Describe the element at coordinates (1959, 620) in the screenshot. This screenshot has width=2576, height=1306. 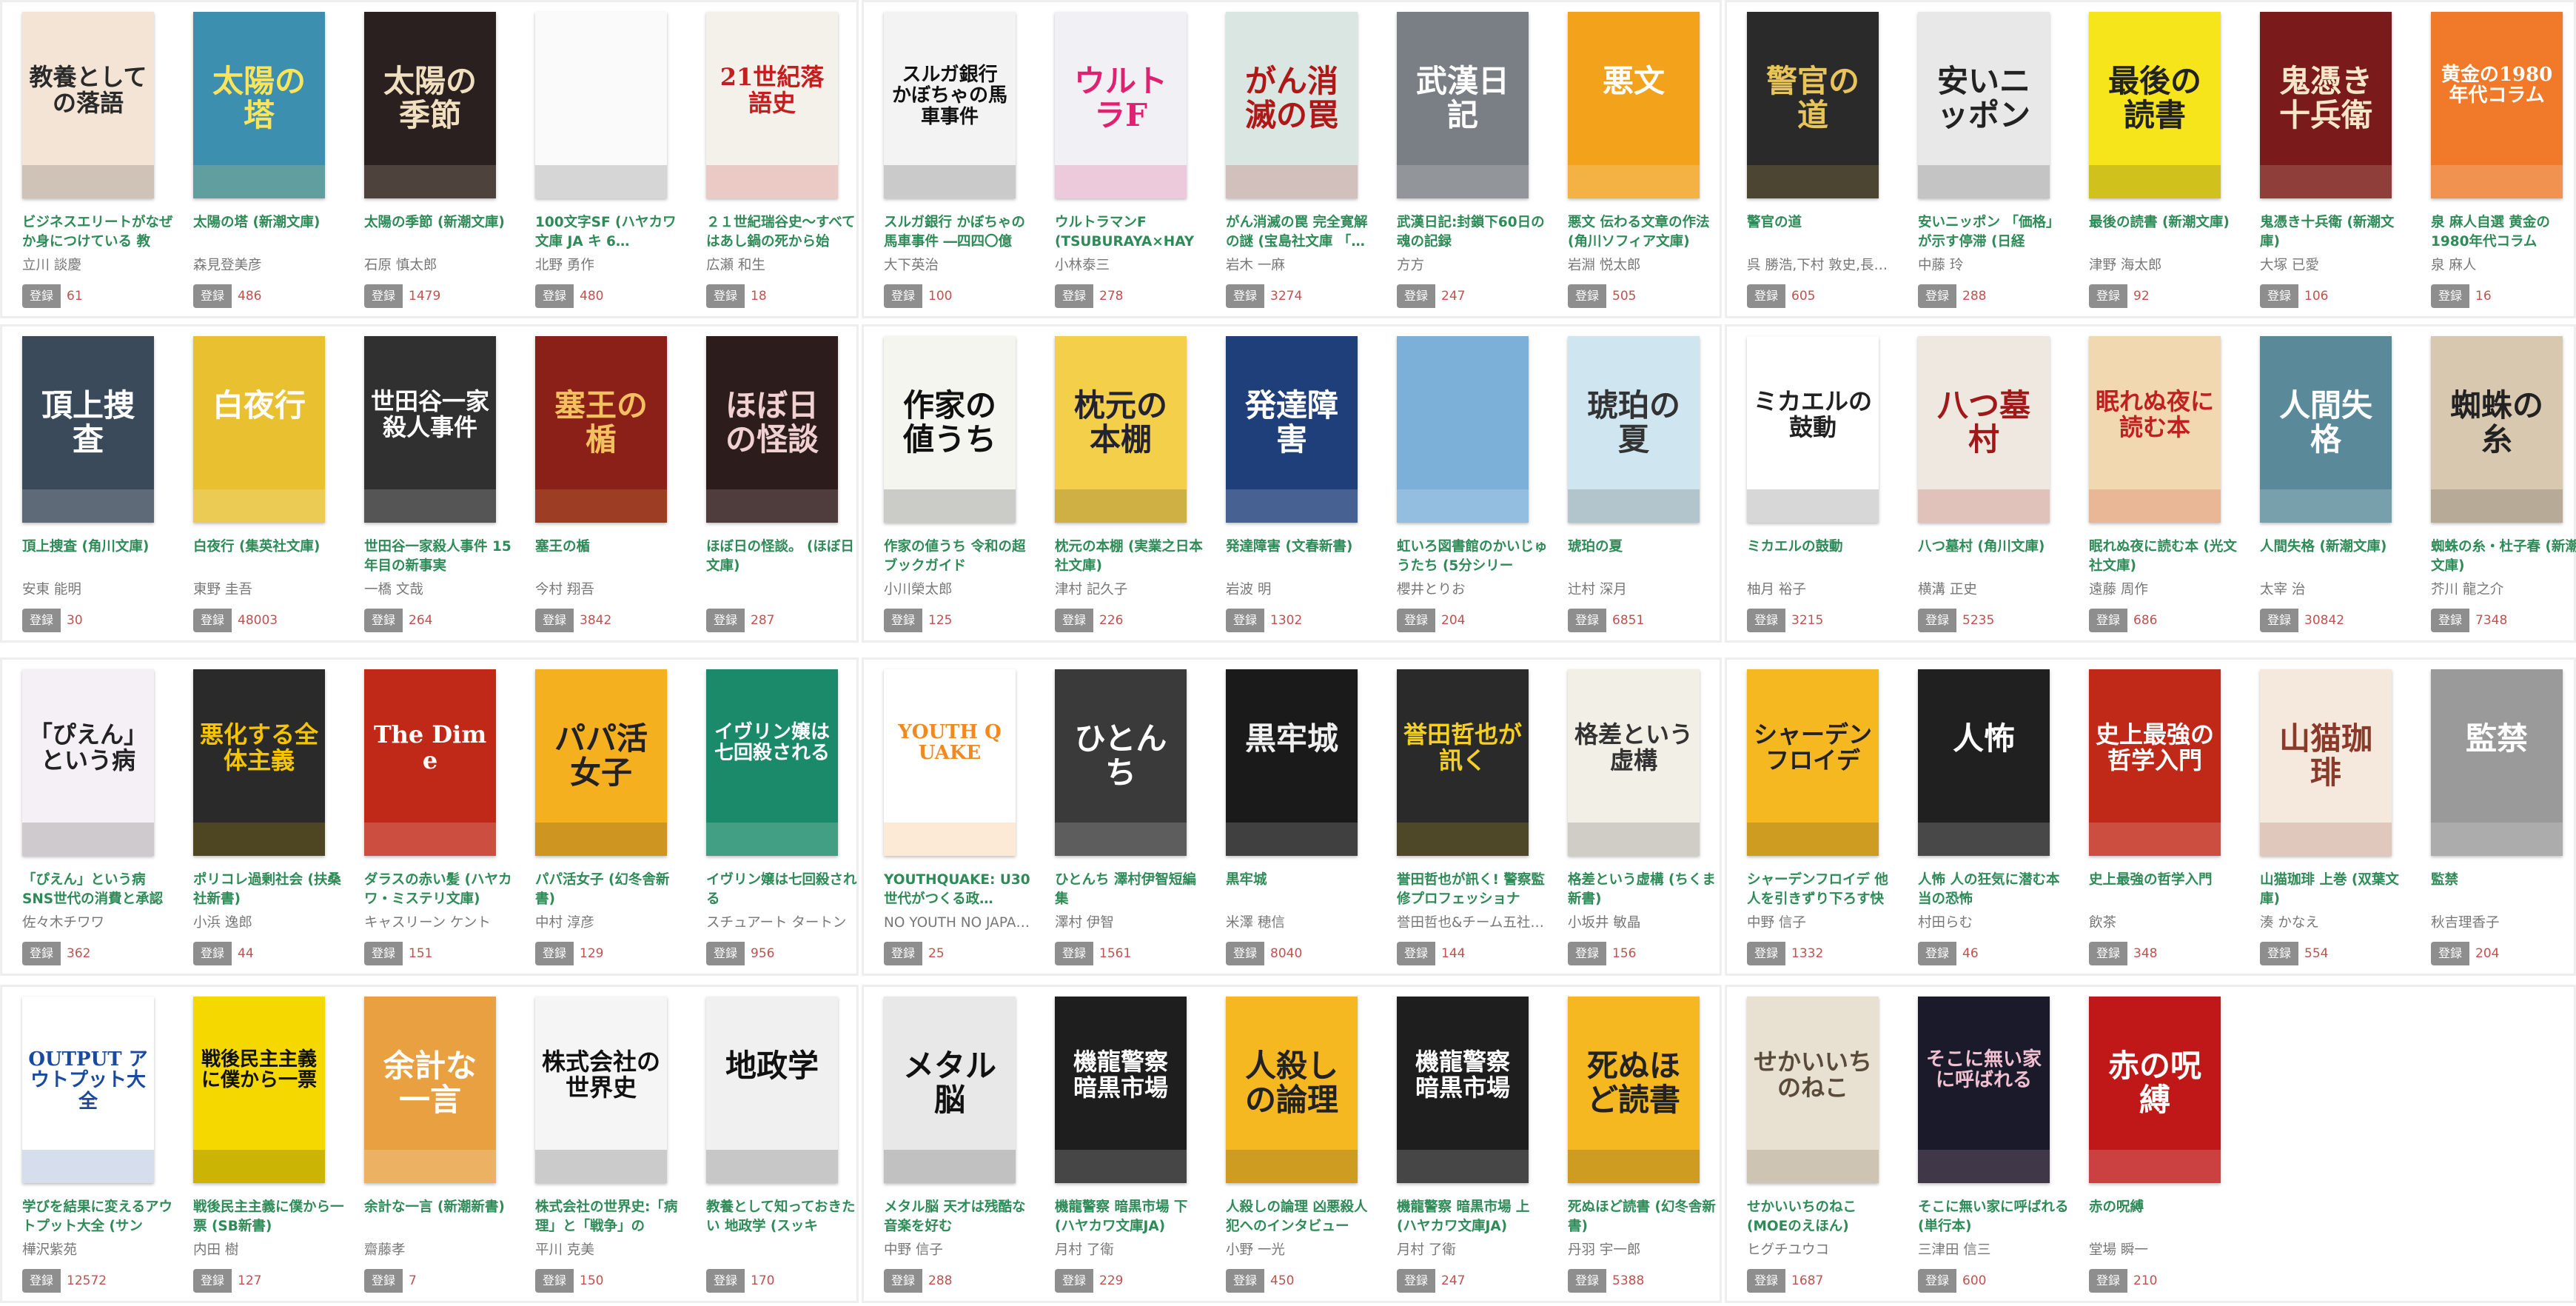
I see `register-button: 登録 5235` at that location.